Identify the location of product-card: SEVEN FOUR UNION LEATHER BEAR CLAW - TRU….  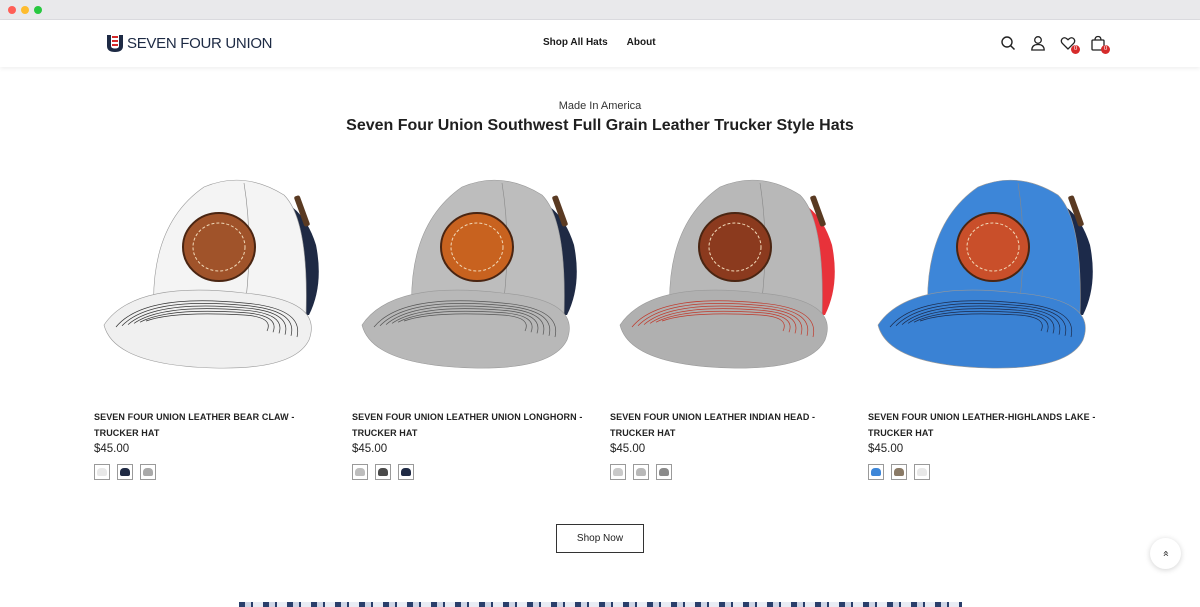
(214, 322).